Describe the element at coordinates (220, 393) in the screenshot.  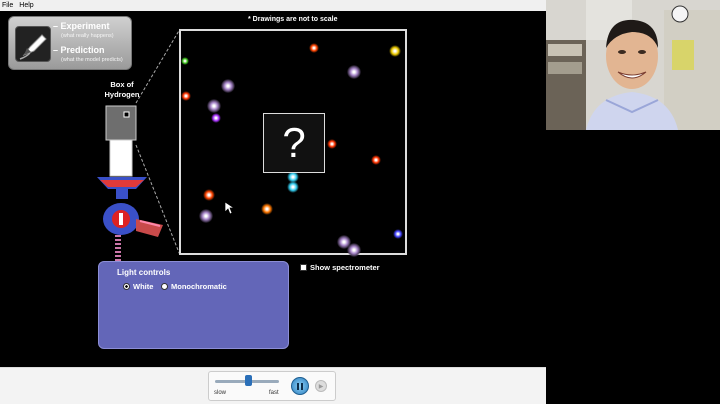
I see `slow-label: slow` at that location.